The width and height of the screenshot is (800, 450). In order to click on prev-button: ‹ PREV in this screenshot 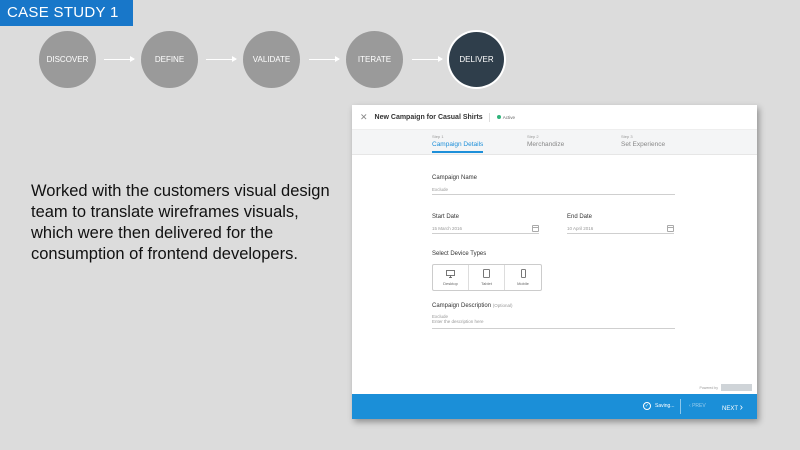, I will do `click(697, 406)`.